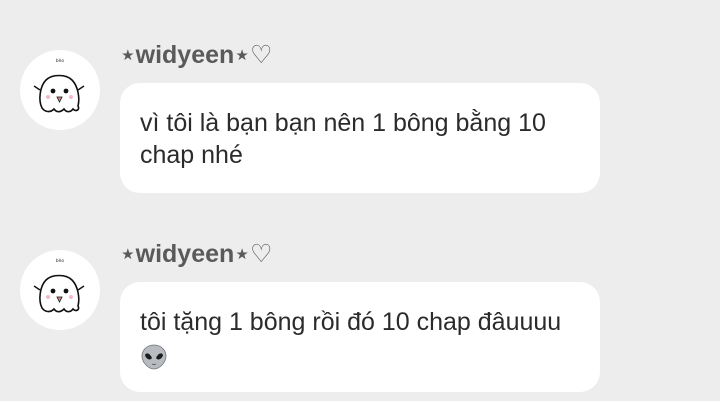  Describe the element at coordinates (355, 357) in the screenshot. I see `alien-icon` at that location.